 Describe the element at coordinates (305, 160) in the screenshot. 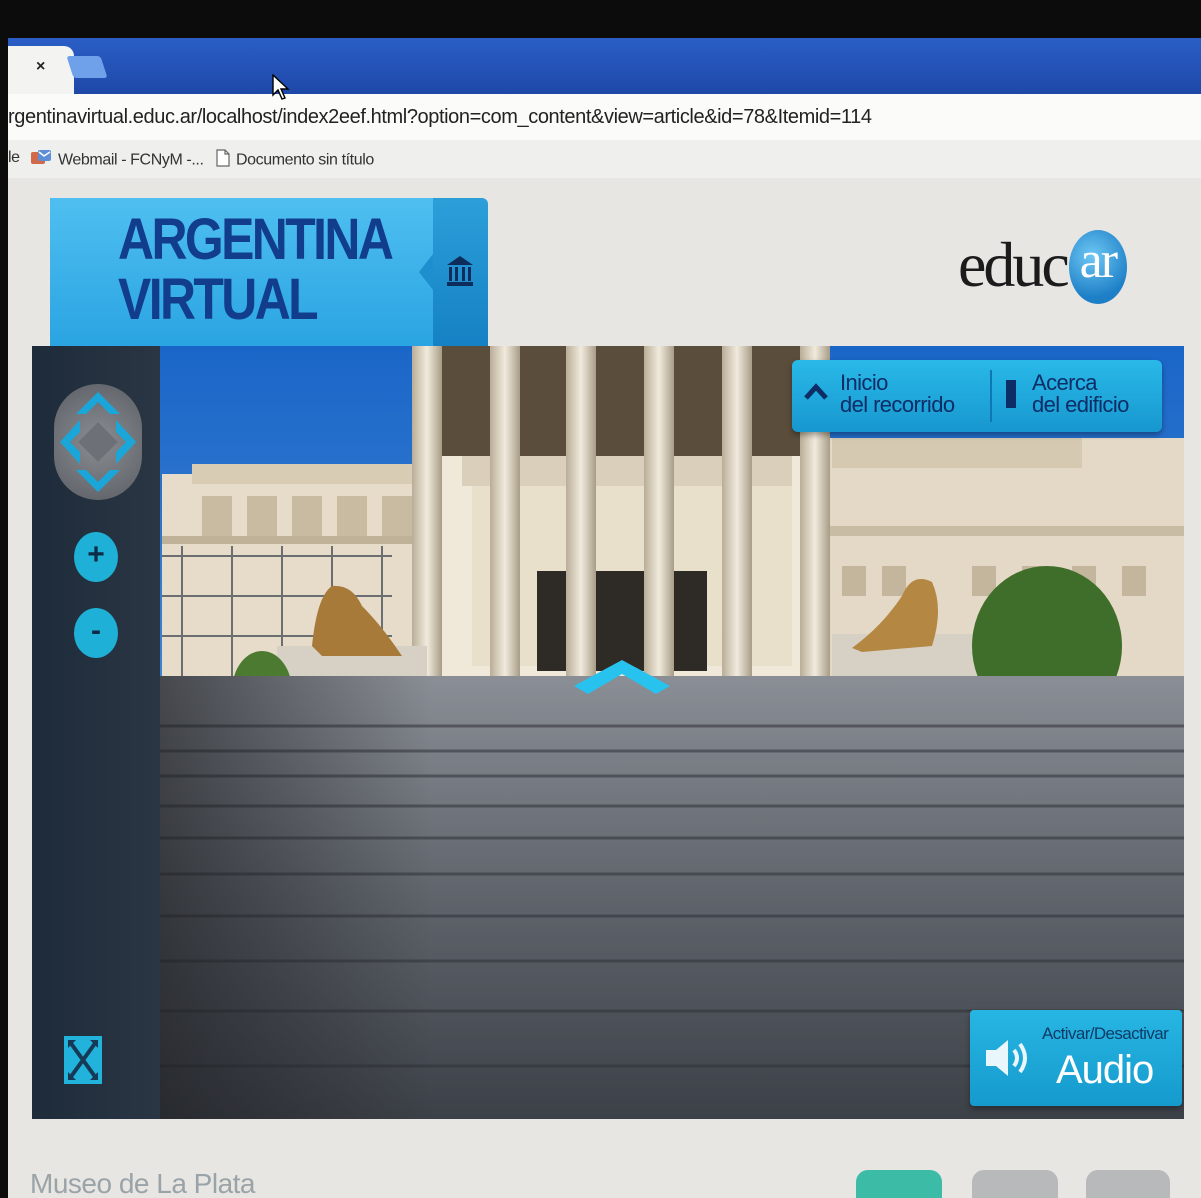

I see `bookmark-label: Documento sin título` at that location.